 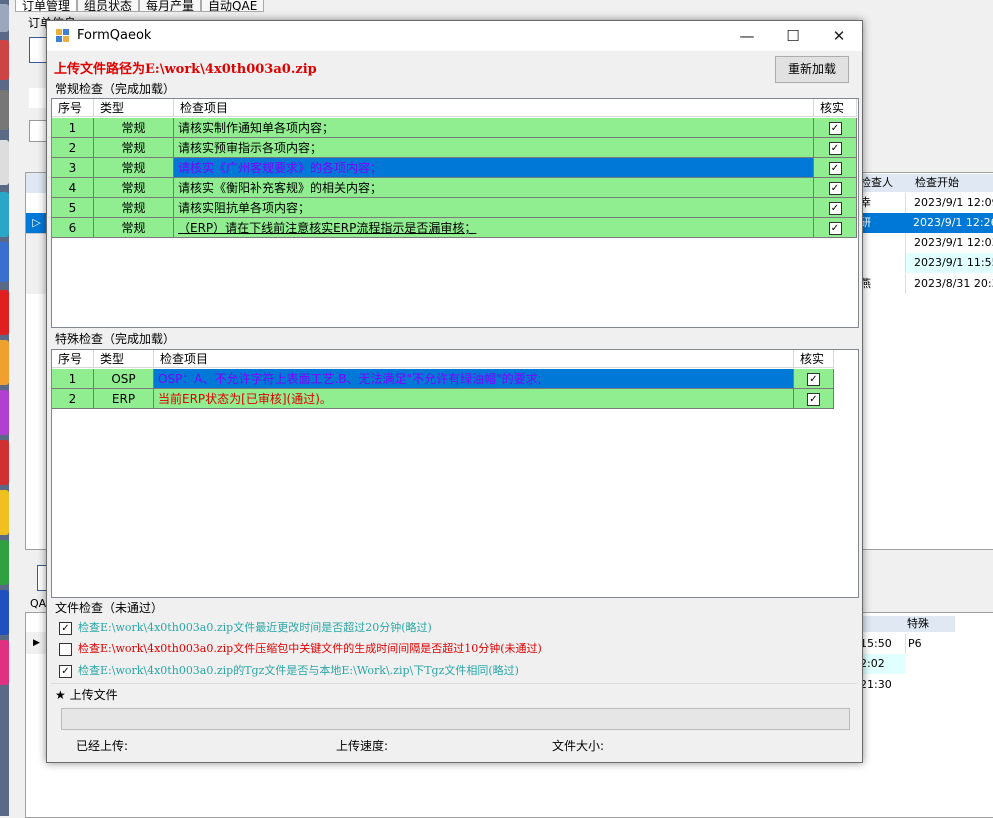 What do you see at coordinates (494, 168) in the screenshot?
I see `cell-item: 请核实《广州客规要求》的各项内容；` at bounding box center [494, 168].